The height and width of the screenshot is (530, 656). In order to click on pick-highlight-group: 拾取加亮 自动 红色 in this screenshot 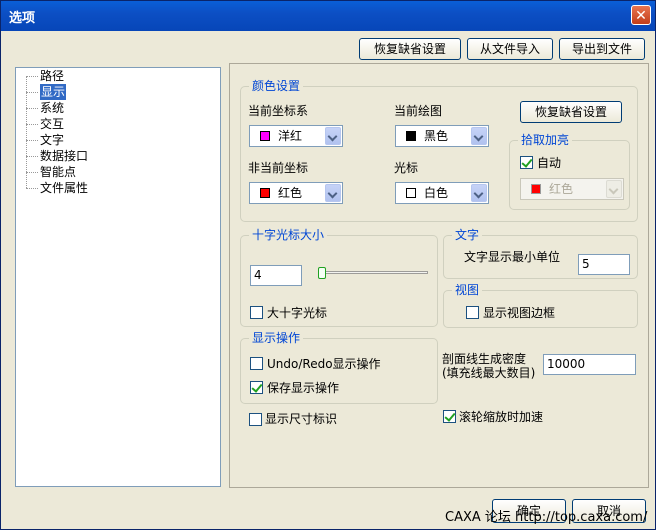, I will do `click(569, 171)`.